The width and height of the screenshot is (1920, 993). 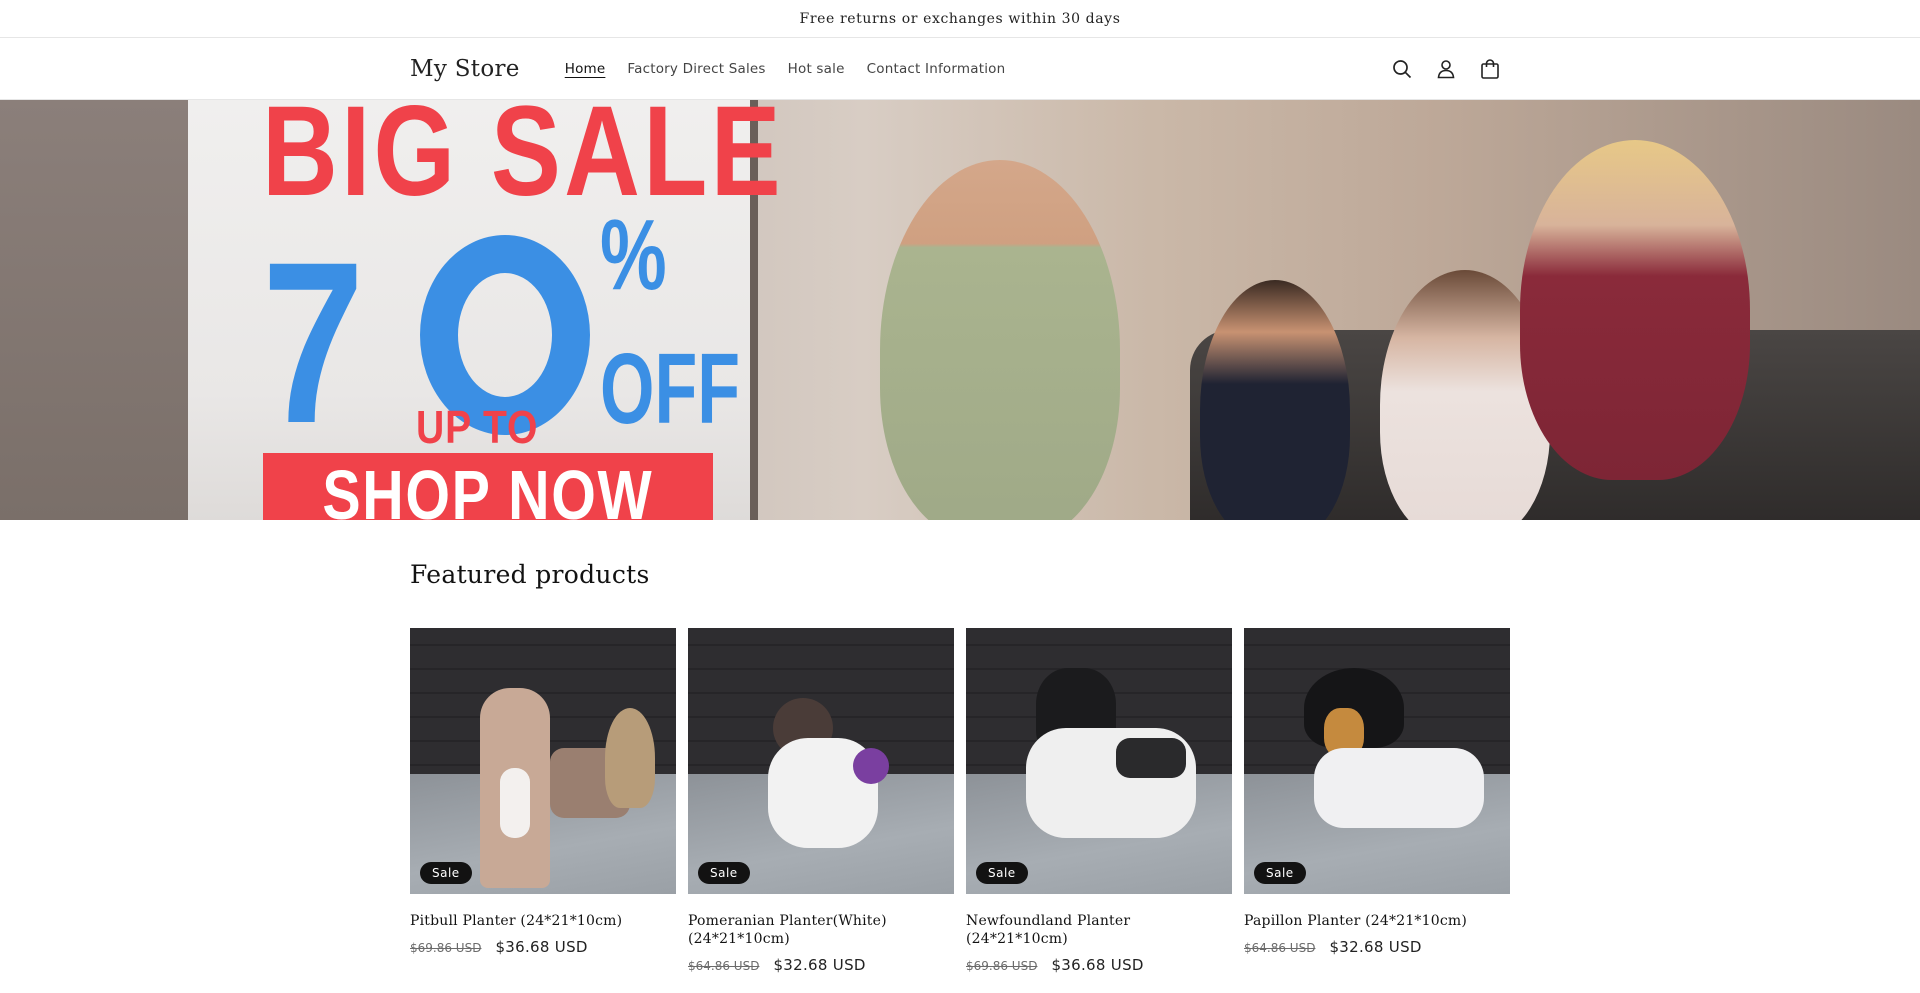 I want to click on announcement-text: Free returns or exchanges within 30 days, so click(x=960, y=18).